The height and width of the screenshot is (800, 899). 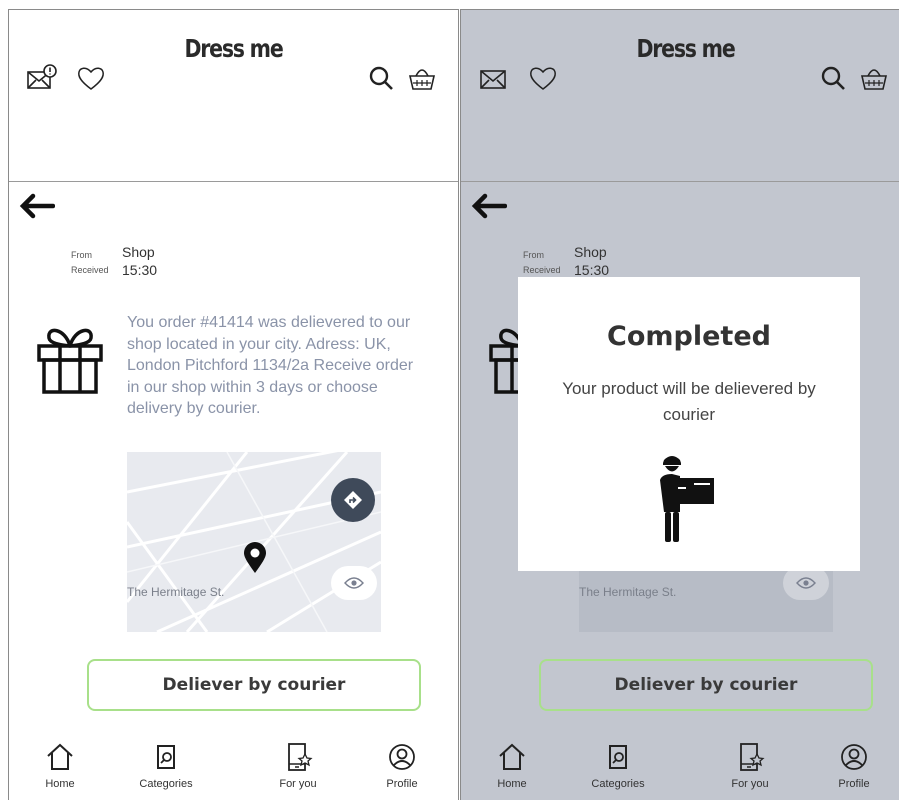 I want to click on courier-icon, so click(x=687, y=499).